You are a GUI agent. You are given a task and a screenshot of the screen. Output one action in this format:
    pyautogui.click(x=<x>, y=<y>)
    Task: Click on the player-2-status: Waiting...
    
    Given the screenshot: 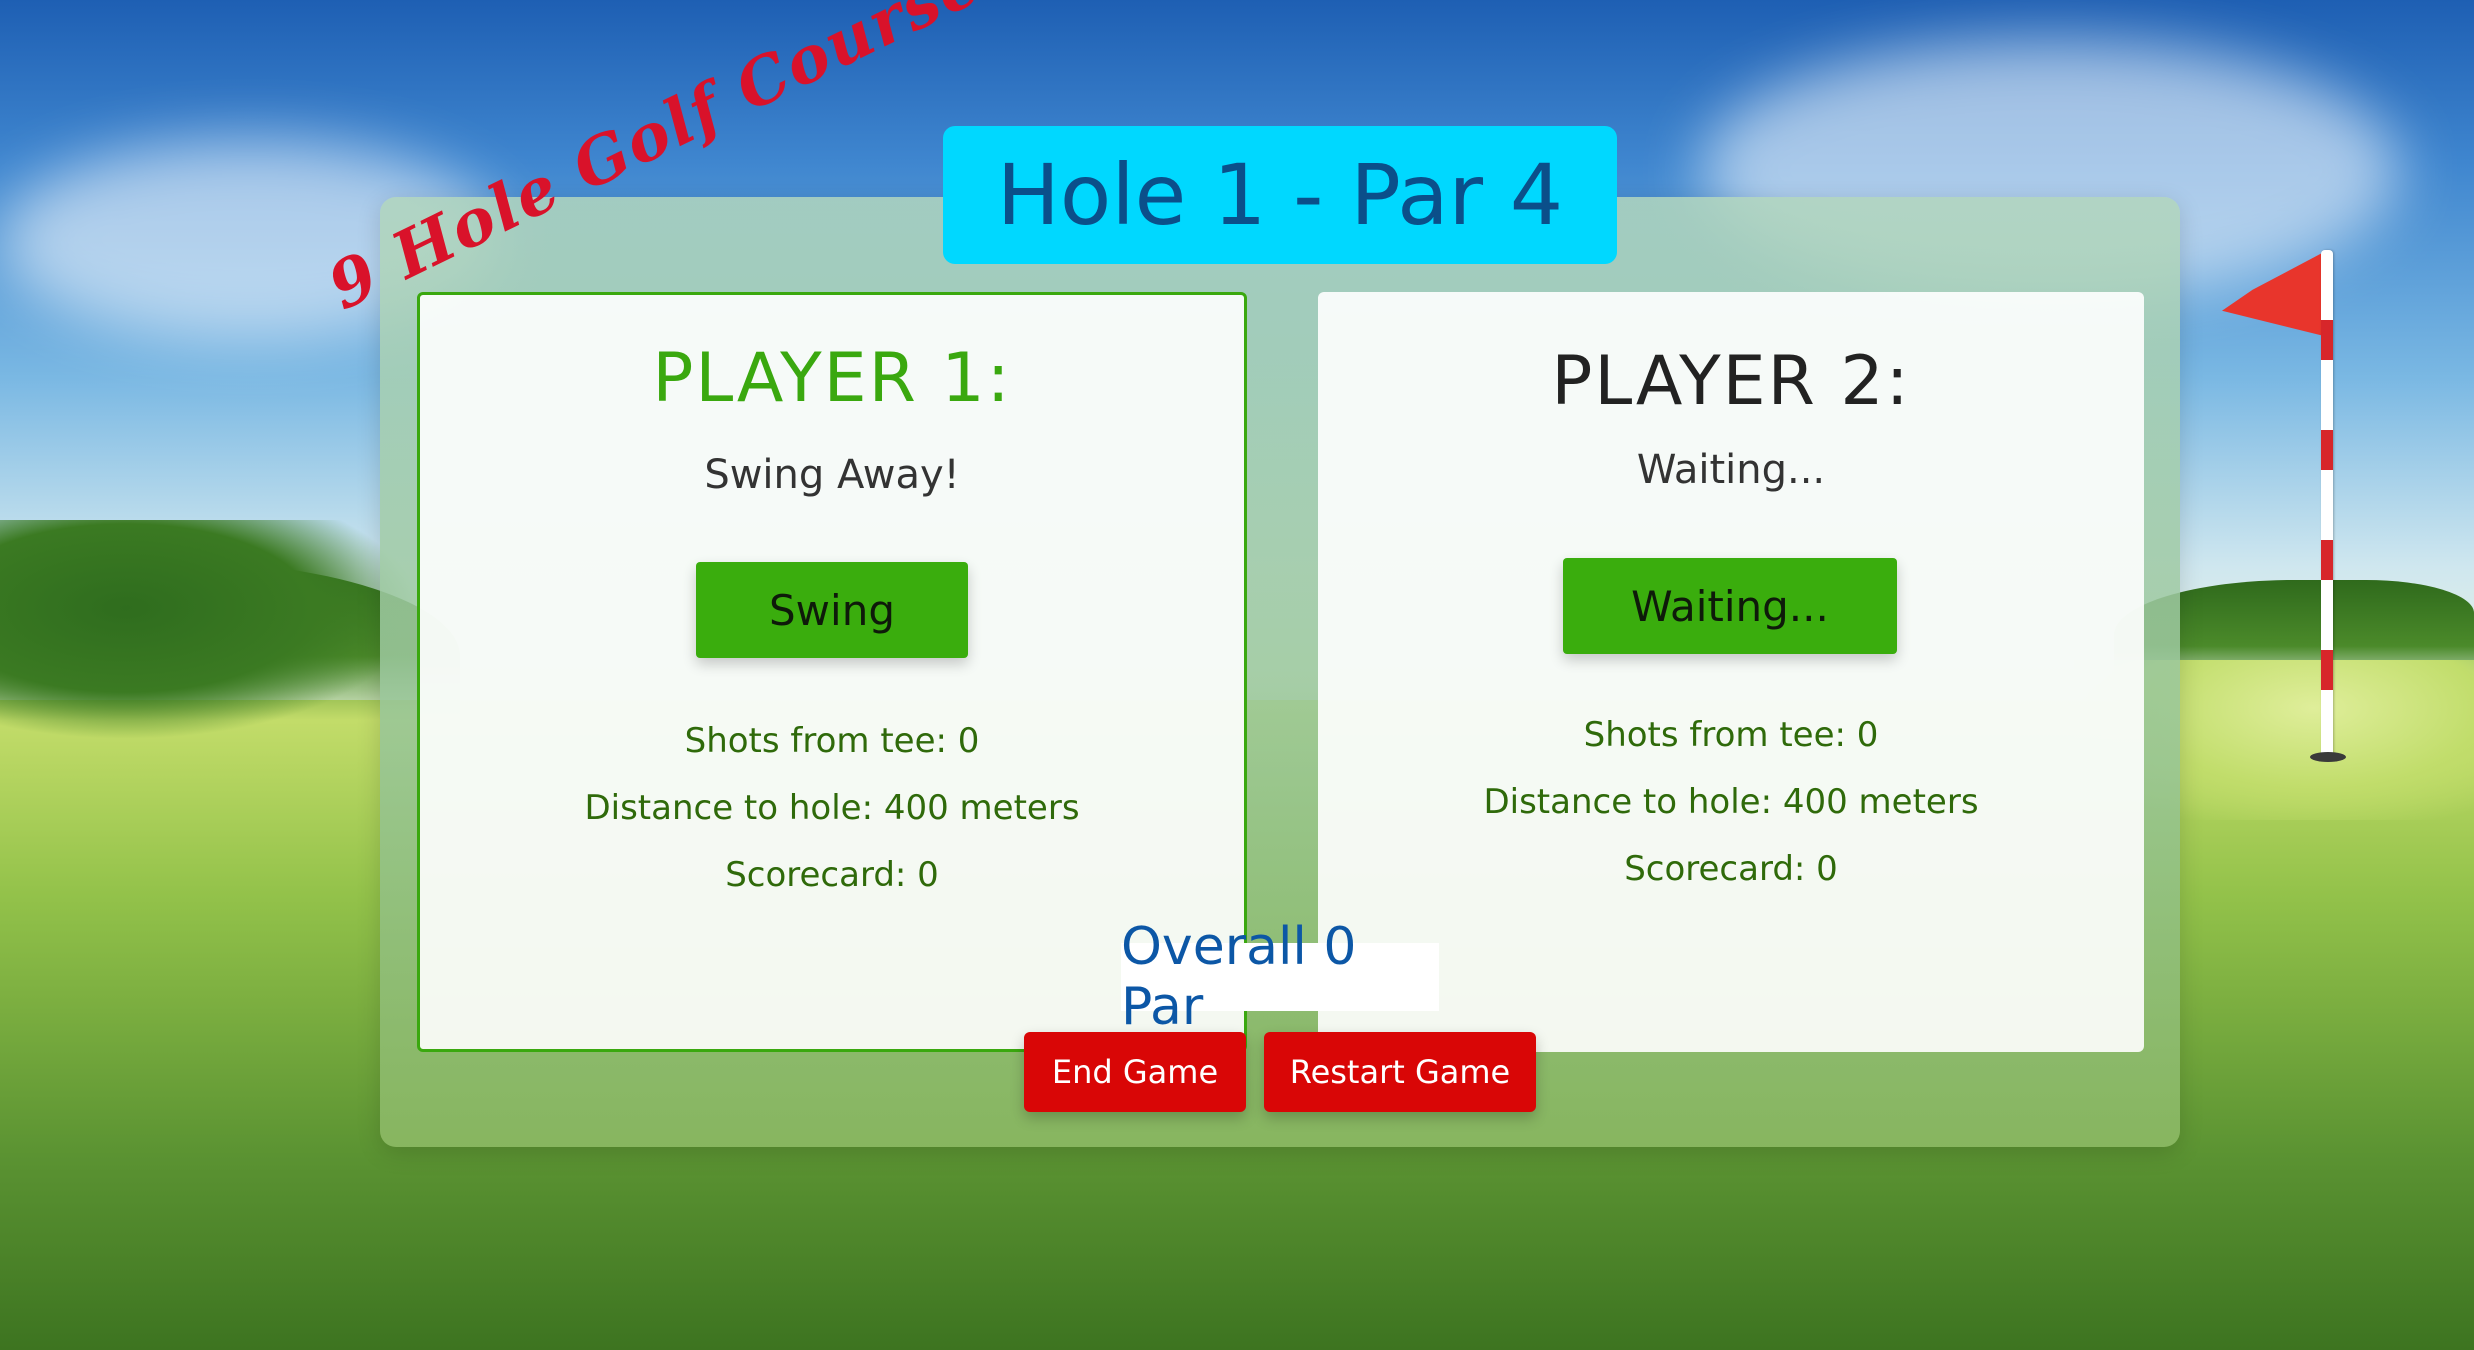 What is the action you would take?
    pyautogui.click(x=1731, y=470)
    